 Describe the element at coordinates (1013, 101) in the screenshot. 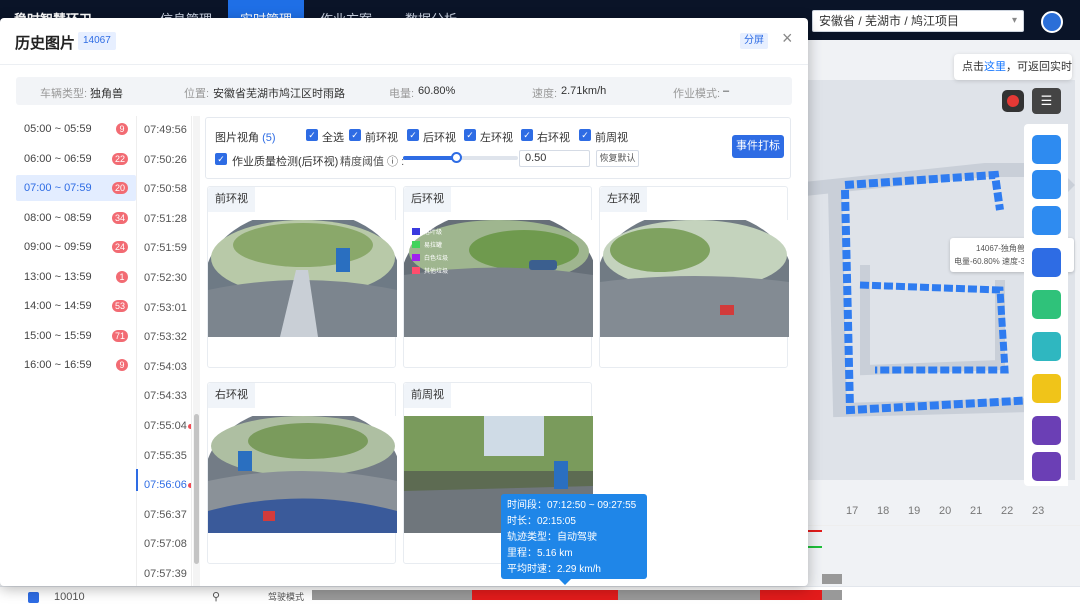

I see `record-button` at that location.